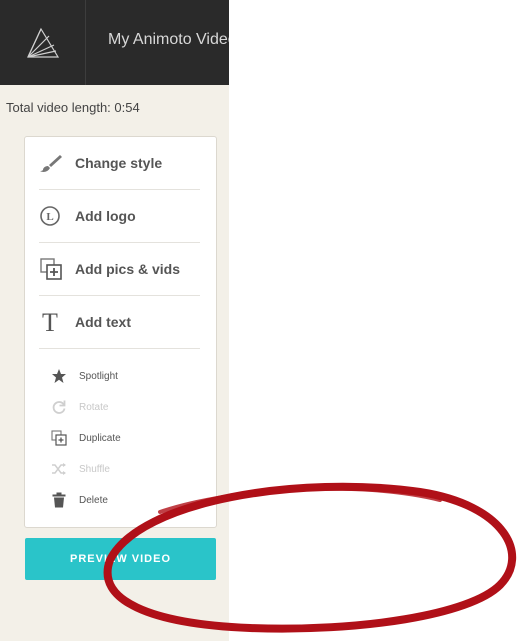  Describe the element at coordinates (93, 500) in the screenshot. I see `delete-label: Delete` at that location.